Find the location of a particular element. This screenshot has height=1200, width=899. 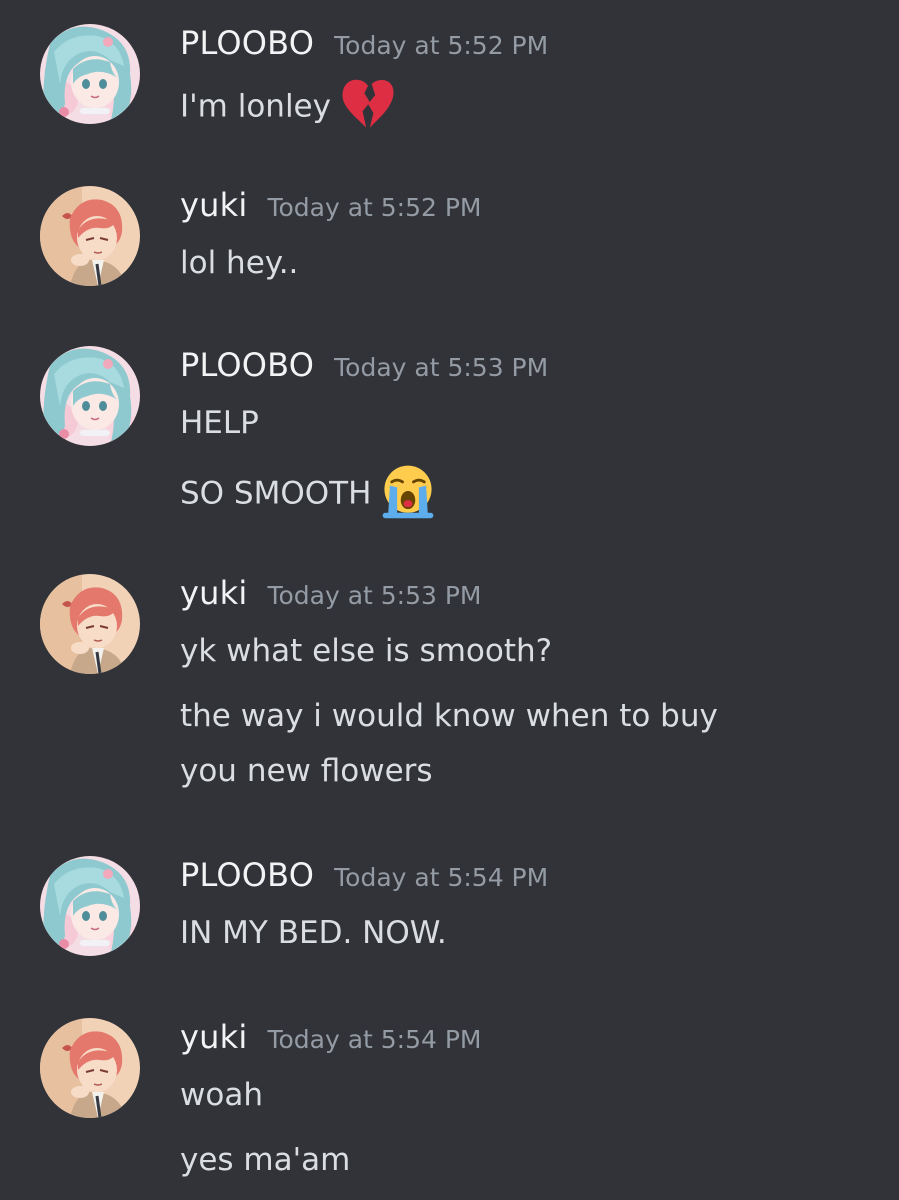

broken-heart-icon is located at coordinates (368, 104).